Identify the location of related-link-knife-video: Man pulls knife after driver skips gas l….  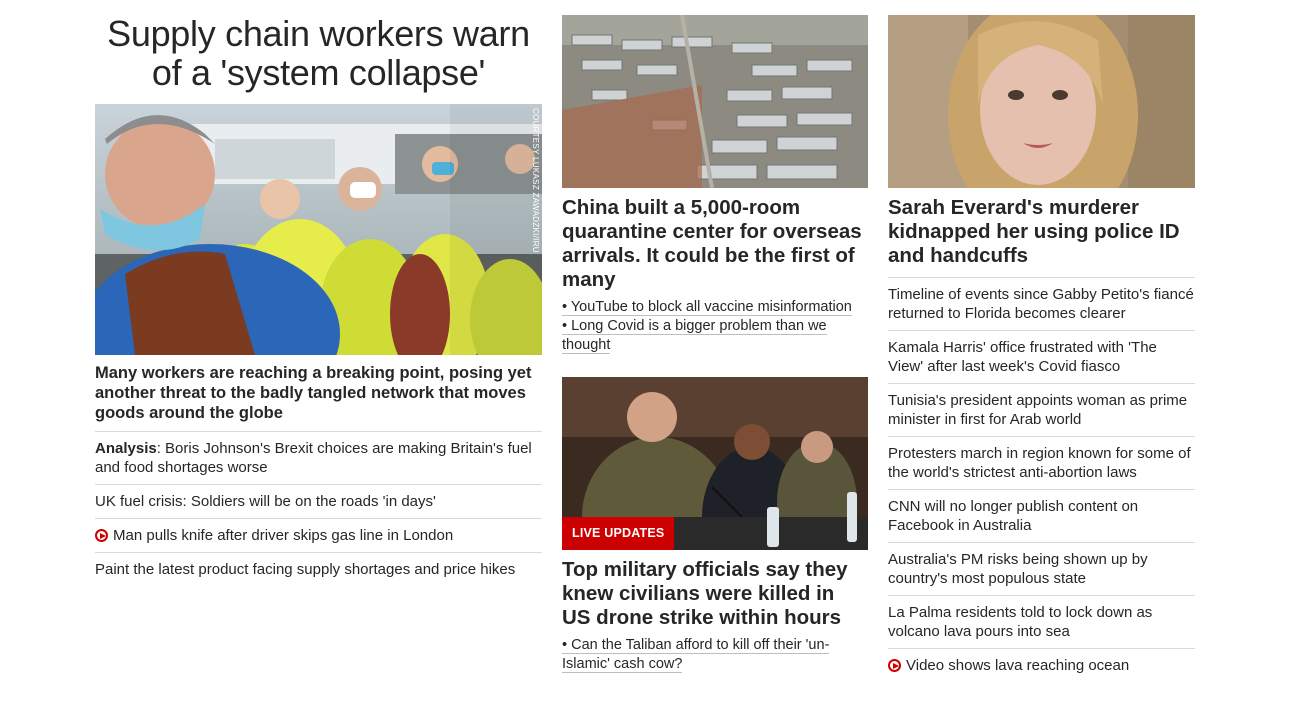
(318, 535).